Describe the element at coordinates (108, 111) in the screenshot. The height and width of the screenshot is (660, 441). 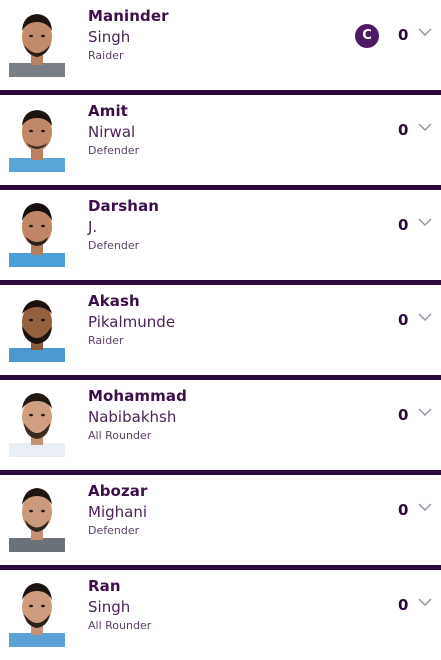
I see `player-first-name: Amit` at that location.